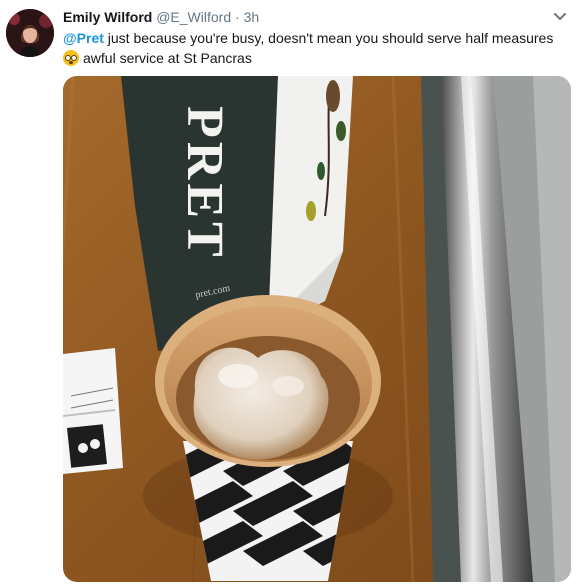 The width and height of the screenshot is (578, 587). What do you see at coordinates (71, 58) in the screenshot?
I see `flushed-face-emoji-icon` at bounding box center [71, 58].